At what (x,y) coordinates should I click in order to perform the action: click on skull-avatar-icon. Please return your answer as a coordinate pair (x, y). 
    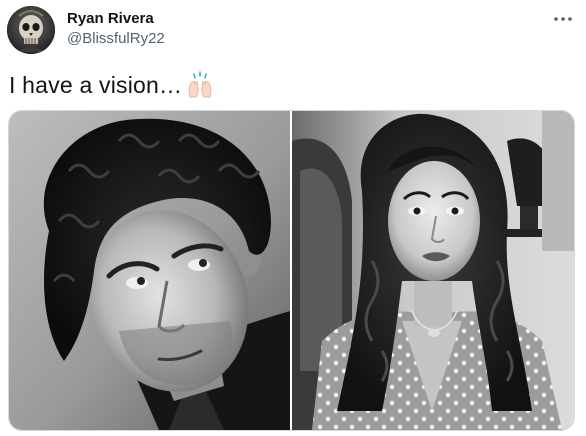
    Looking at the image, I should click on (31, 30).